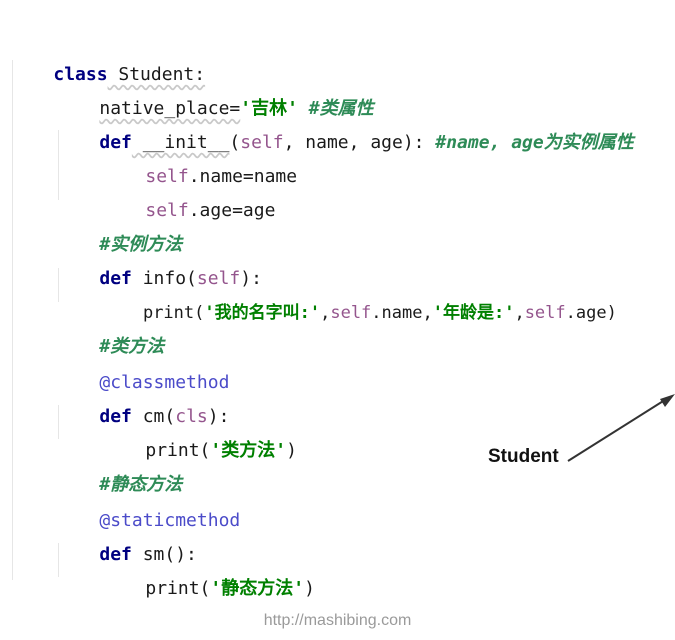 The image size is (675, 640). What do you see at coordinates (523, 456) in the screenshot?
I see `annotation-label: Student` at bounding box center [523, 456].